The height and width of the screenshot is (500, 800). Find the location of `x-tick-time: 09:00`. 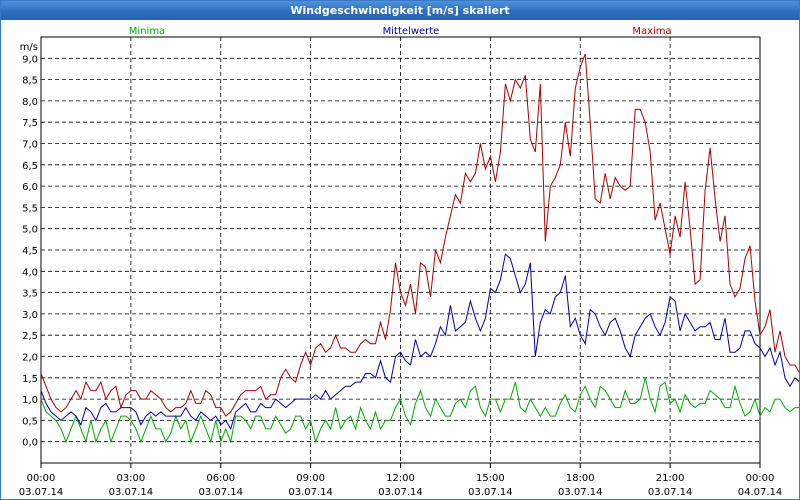

x-tick-time: 09:00 is located at coordinates (310, 478).